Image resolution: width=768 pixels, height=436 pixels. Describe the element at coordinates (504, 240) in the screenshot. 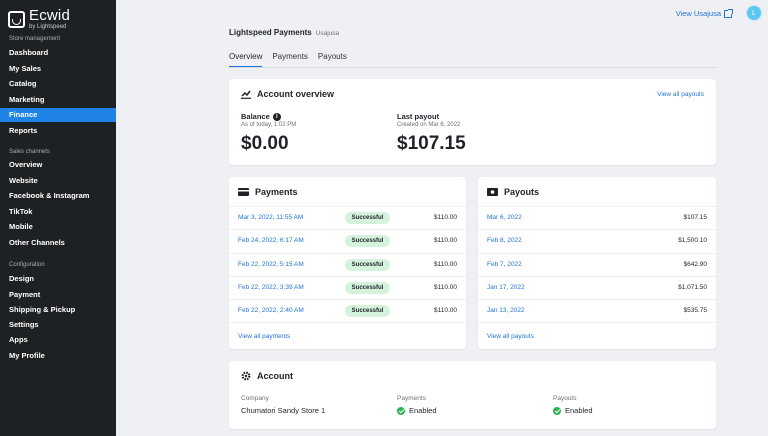

I see `payout-date: Feb 8, 2022` at that location.